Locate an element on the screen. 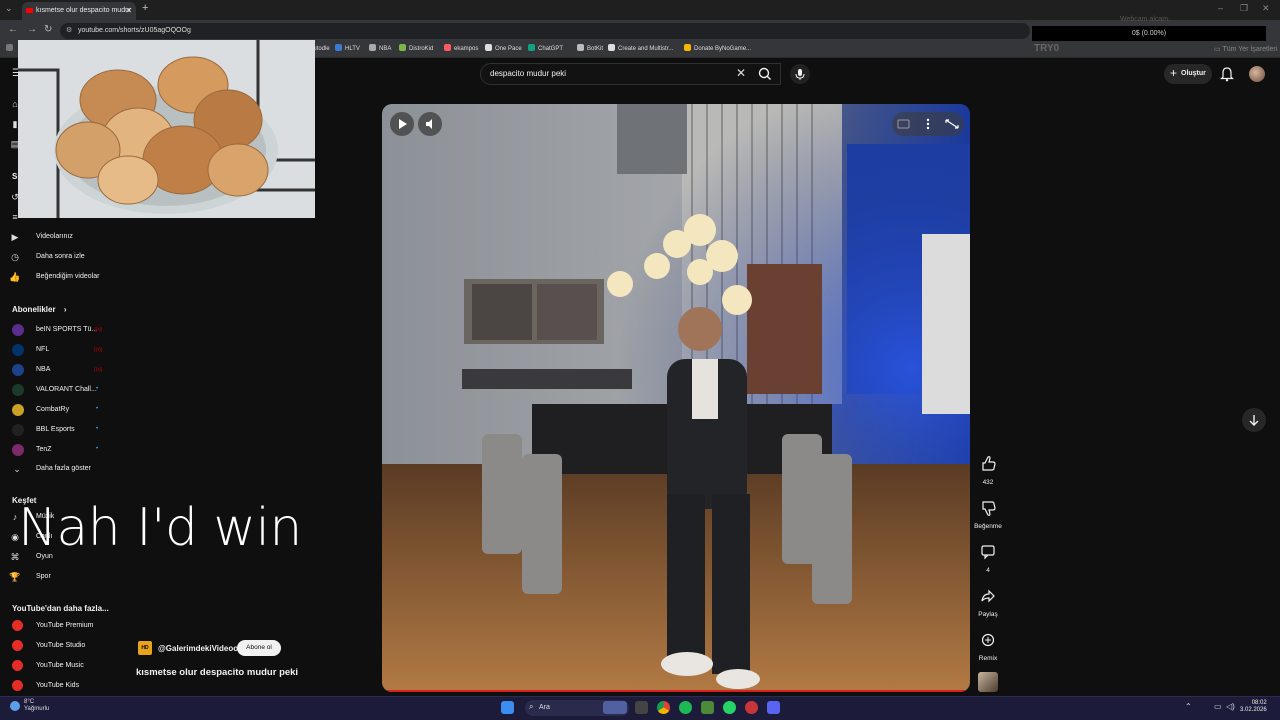 The width and height of the screenshot is (1280, 720). voice-search-button is located at coordinates (800, 74).